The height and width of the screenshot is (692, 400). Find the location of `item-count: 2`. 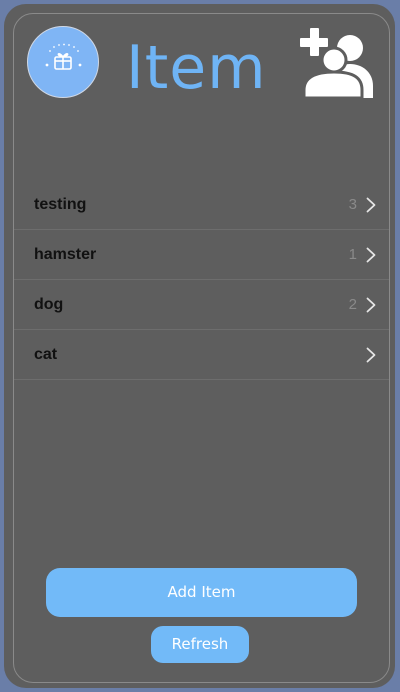

item-count: 2 is located at coordinates (352, 304).